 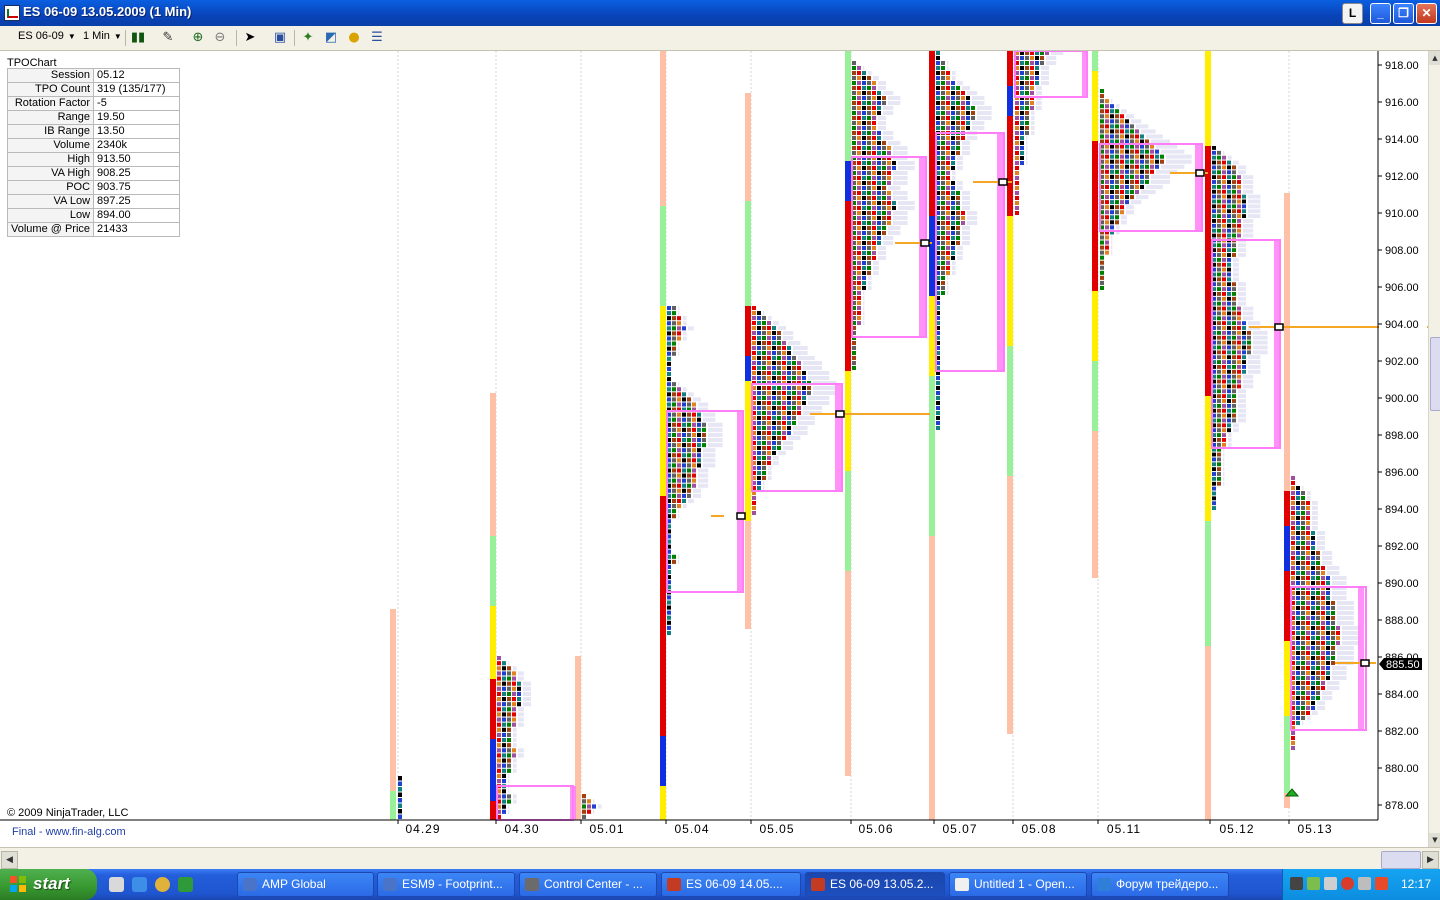 What do you see at coordinates (116, 884) in the screenshot?
I see `show-desktop-icon` at bounding box center [116, 884].